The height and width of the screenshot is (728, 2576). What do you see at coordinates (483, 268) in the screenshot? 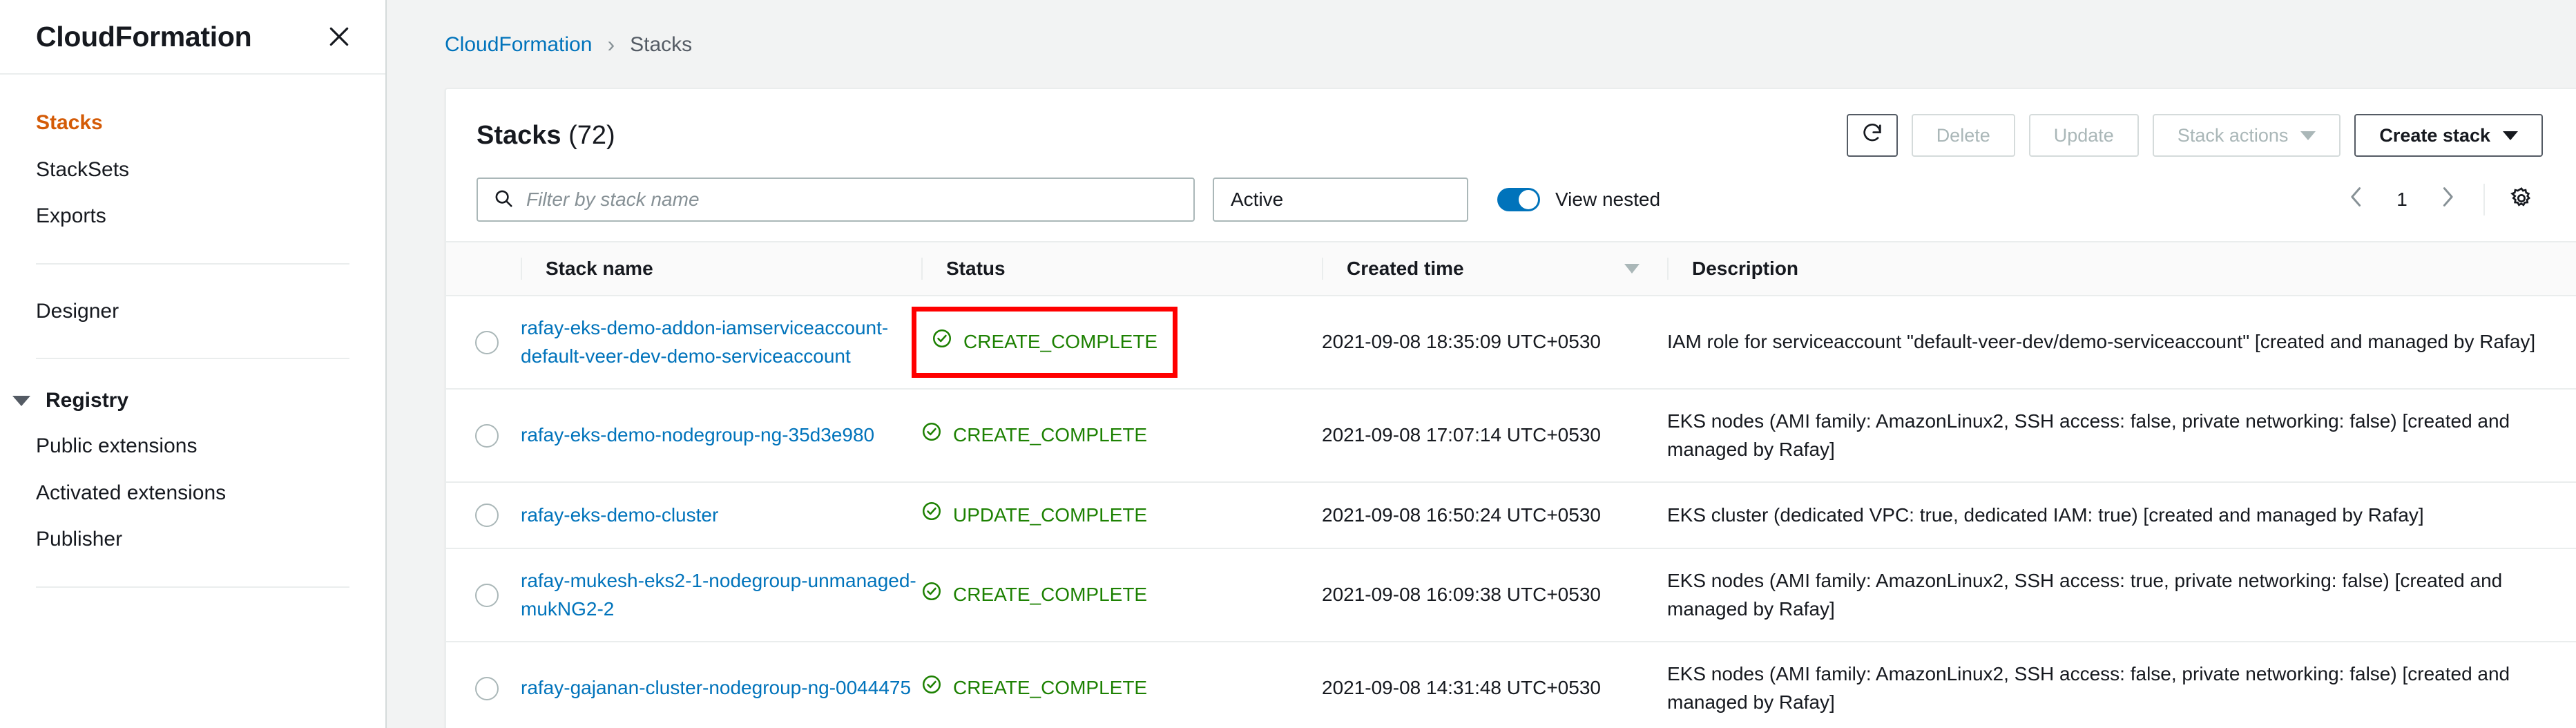
I see `column-header-select` at bounding box center [483, 268].